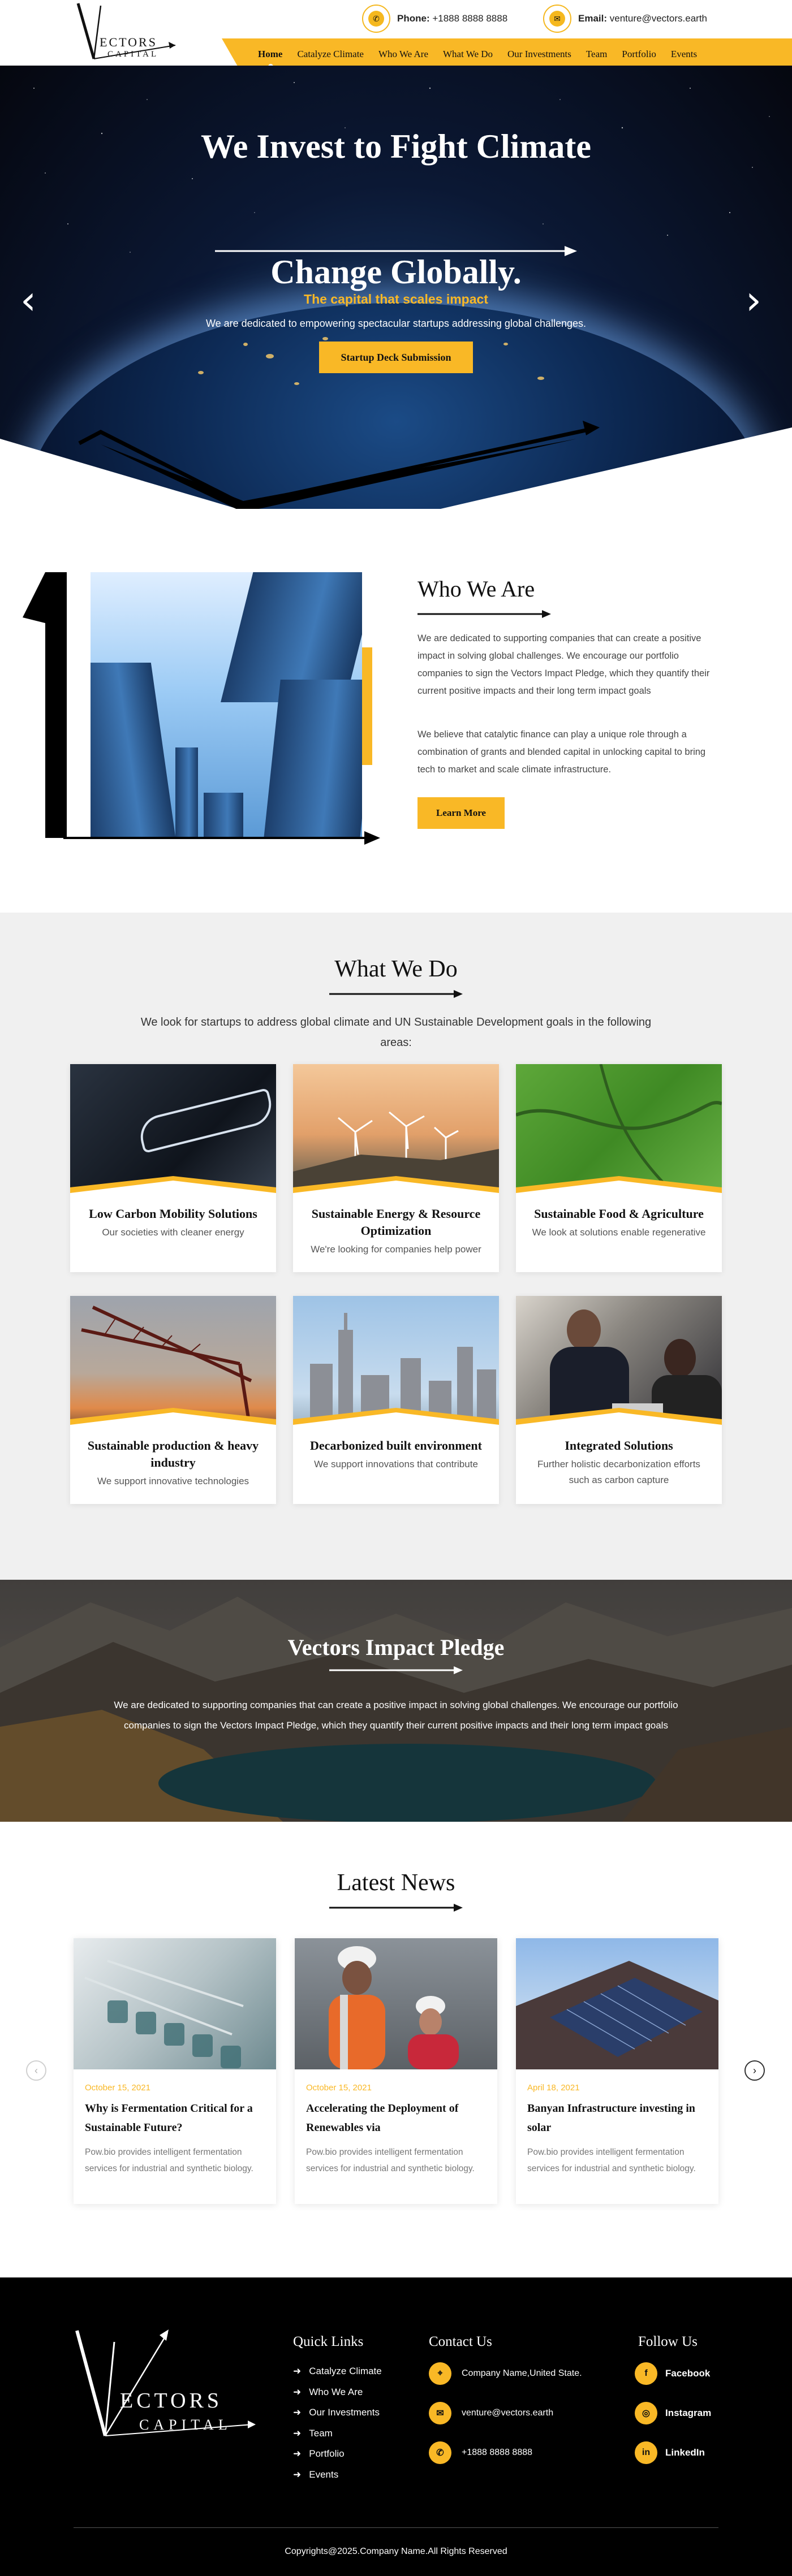 The width and height of the screenshot is (792, 2576). Describe the element at coordinates (497, 2452) in the screenshot. I see `footer-phone-text: +1888 8888 8888` at that location.